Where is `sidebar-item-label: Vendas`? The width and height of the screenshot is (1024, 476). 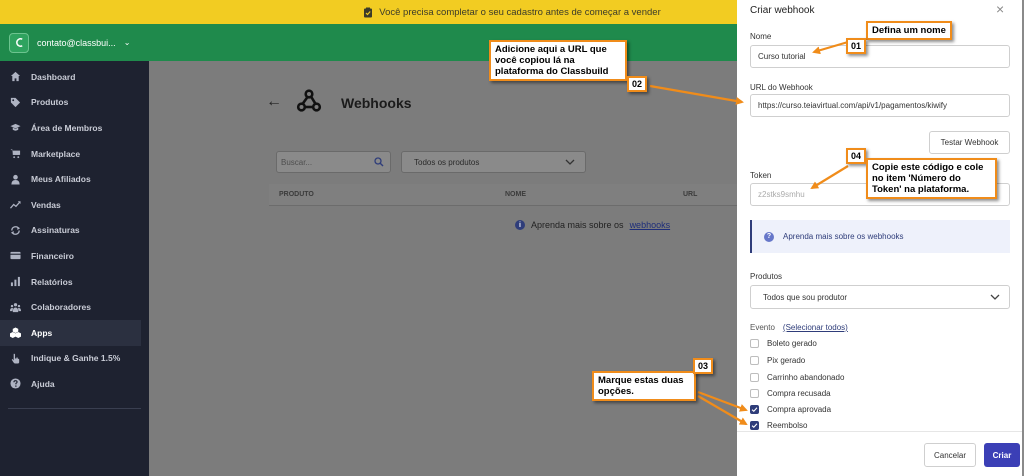 sidebar-item-label: Vendas is located at coordinates (46, 204).